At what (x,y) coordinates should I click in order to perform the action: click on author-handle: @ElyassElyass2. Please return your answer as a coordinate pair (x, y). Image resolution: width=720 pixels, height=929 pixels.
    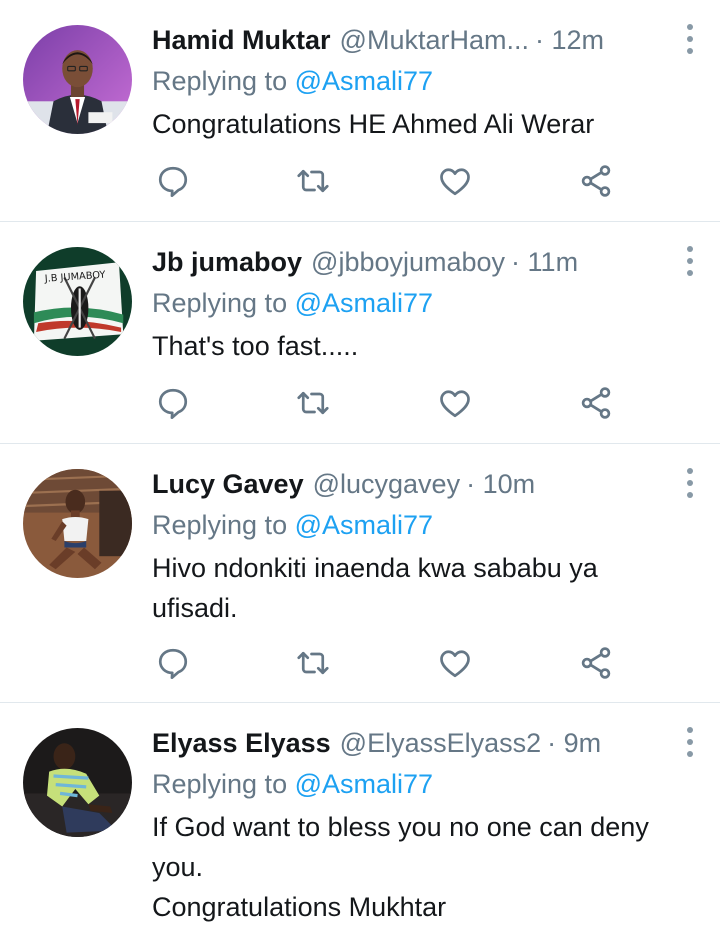
    Looking at the image, I should click on (440, 743).